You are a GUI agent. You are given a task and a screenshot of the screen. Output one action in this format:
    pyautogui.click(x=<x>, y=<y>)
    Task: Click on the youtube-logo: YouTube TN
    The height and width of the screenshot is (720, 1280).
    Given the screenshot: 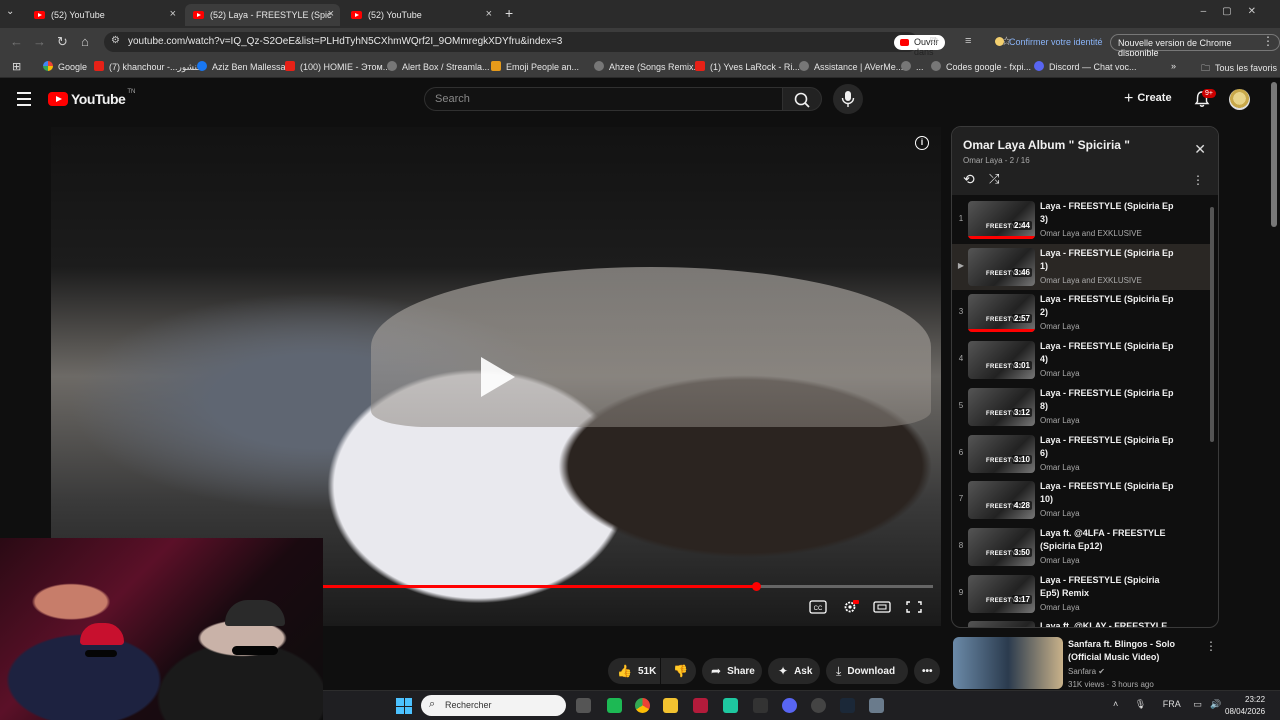 What is the action you would take?
    pyautogui.click(x=91, y=98)
    